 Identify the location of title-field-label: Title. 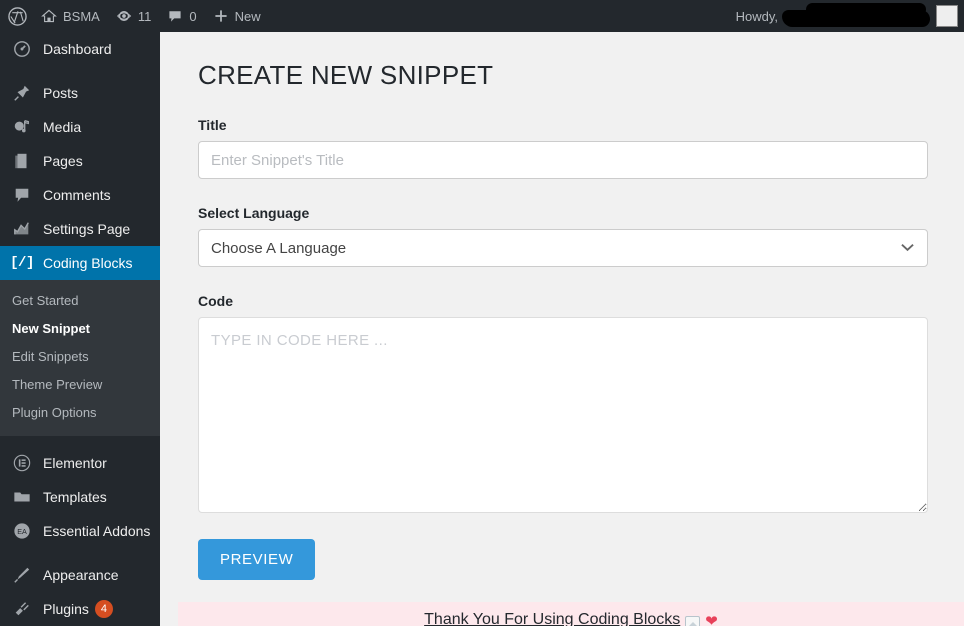
(212, 125).